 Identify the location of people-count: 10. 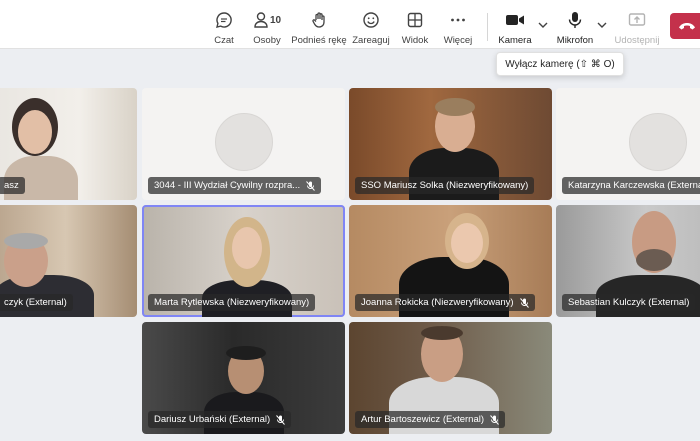
(275, 20).